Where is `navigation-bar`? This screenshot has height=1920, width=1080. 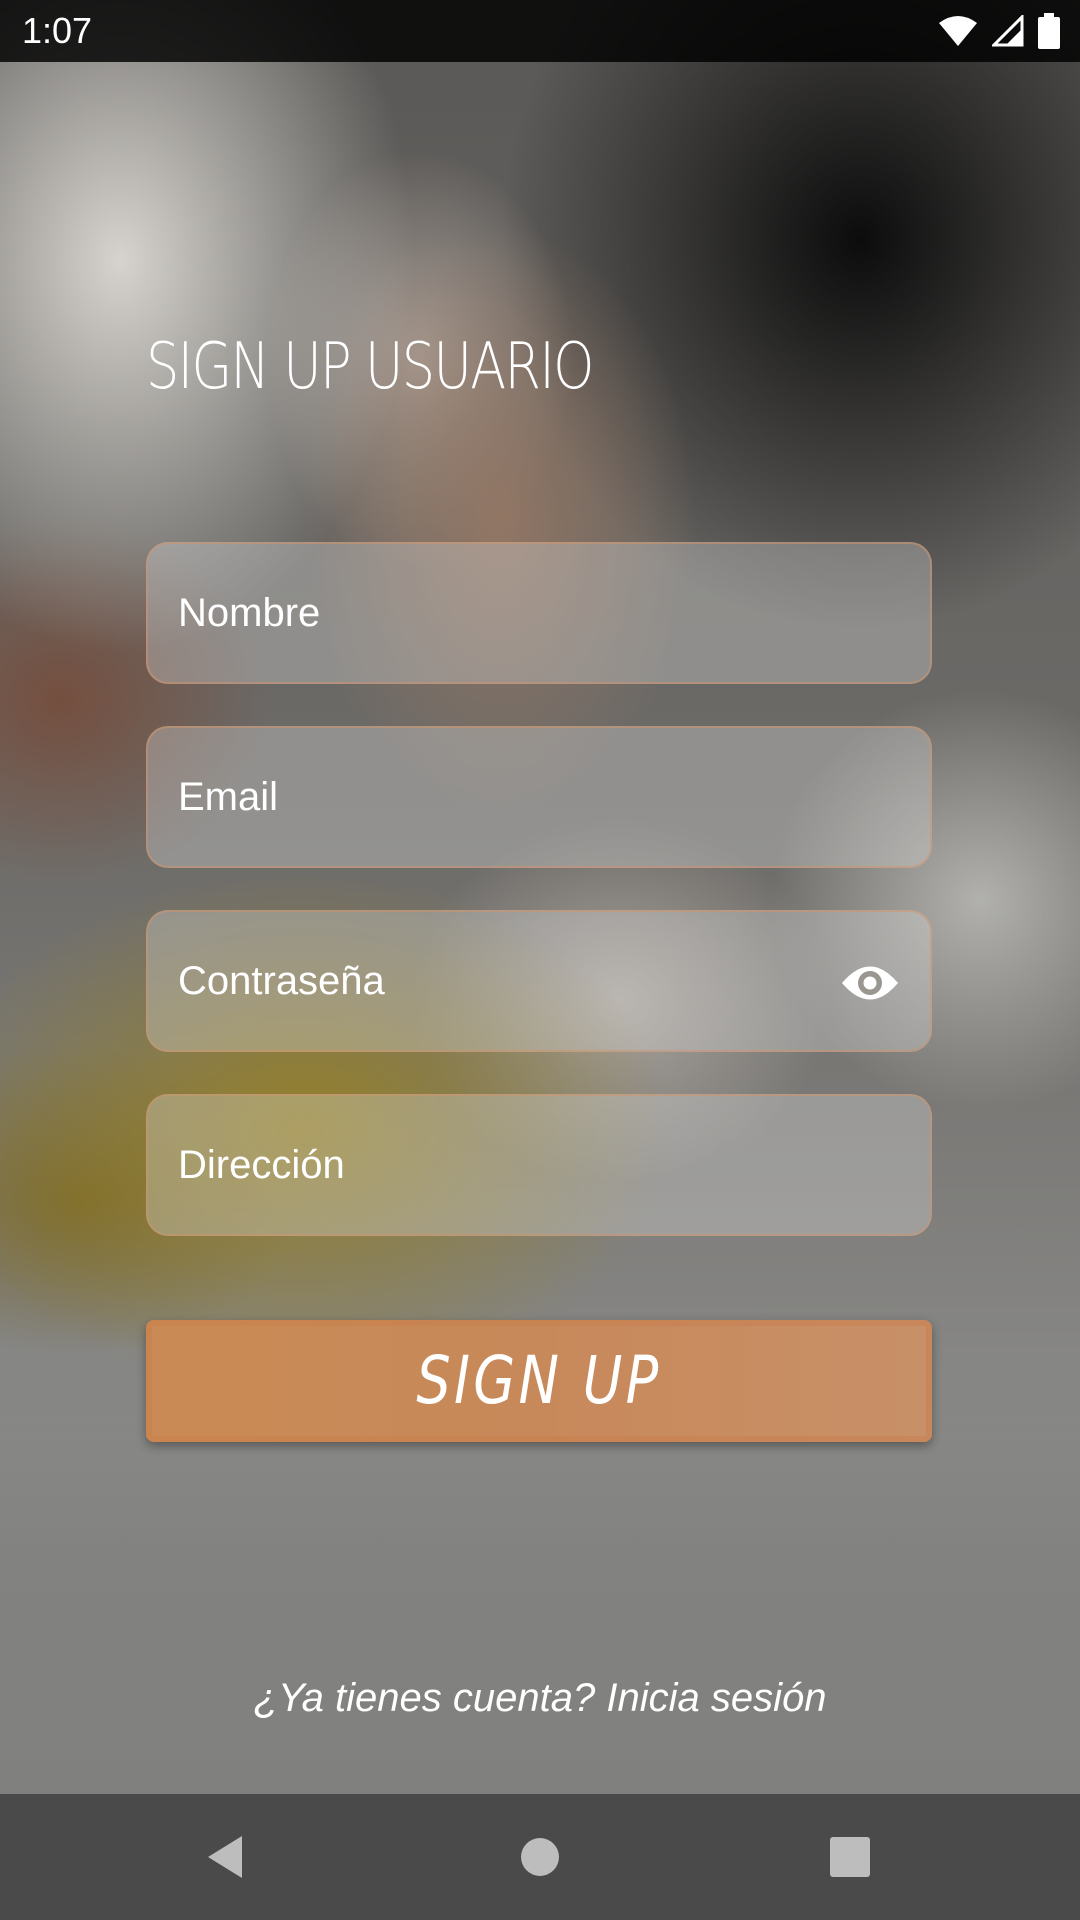
navigation-bar is located at coordinates (540, 1857).